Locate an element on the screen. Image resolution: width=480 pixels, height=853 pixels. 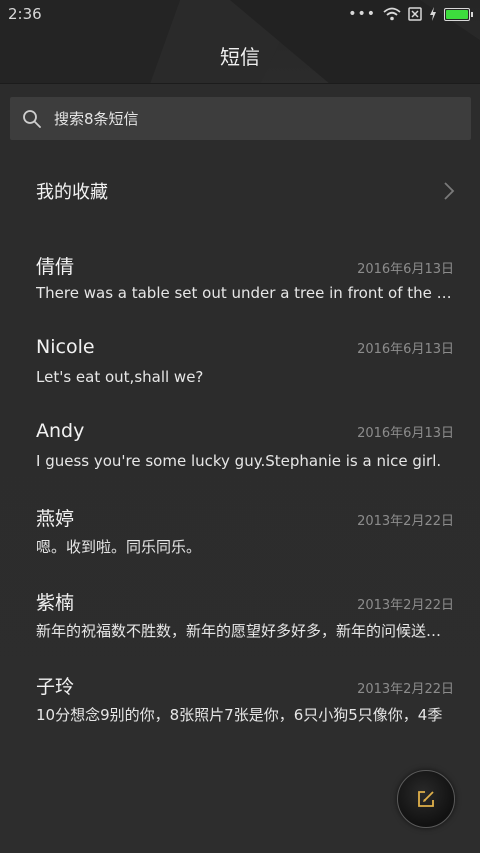
compose-button is located at coordinates (426, 799).